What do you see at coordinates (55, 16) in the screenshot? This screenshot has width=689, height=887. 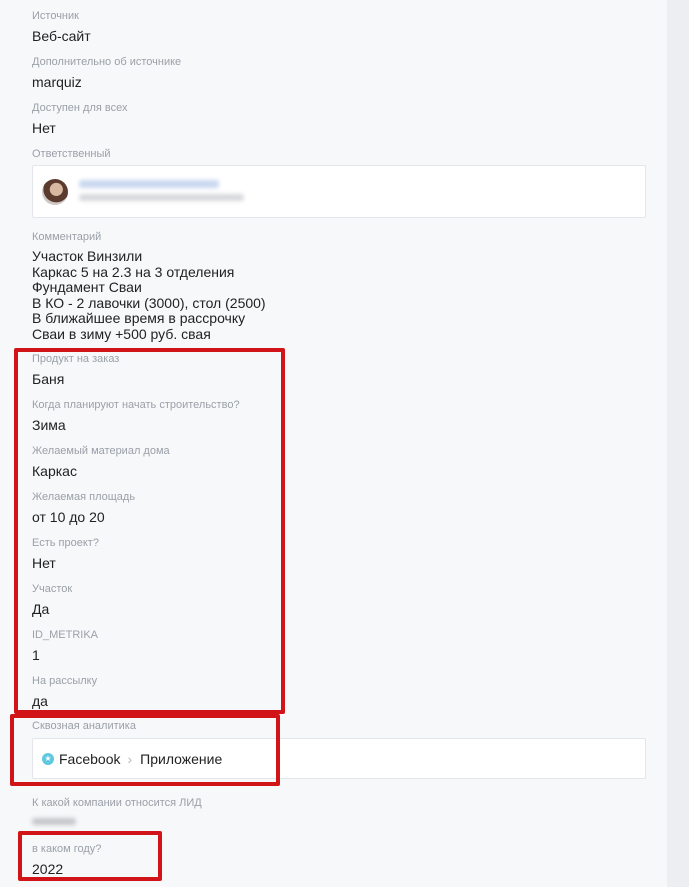 I see `field-label: Источник` at bounding box center [55, 16].